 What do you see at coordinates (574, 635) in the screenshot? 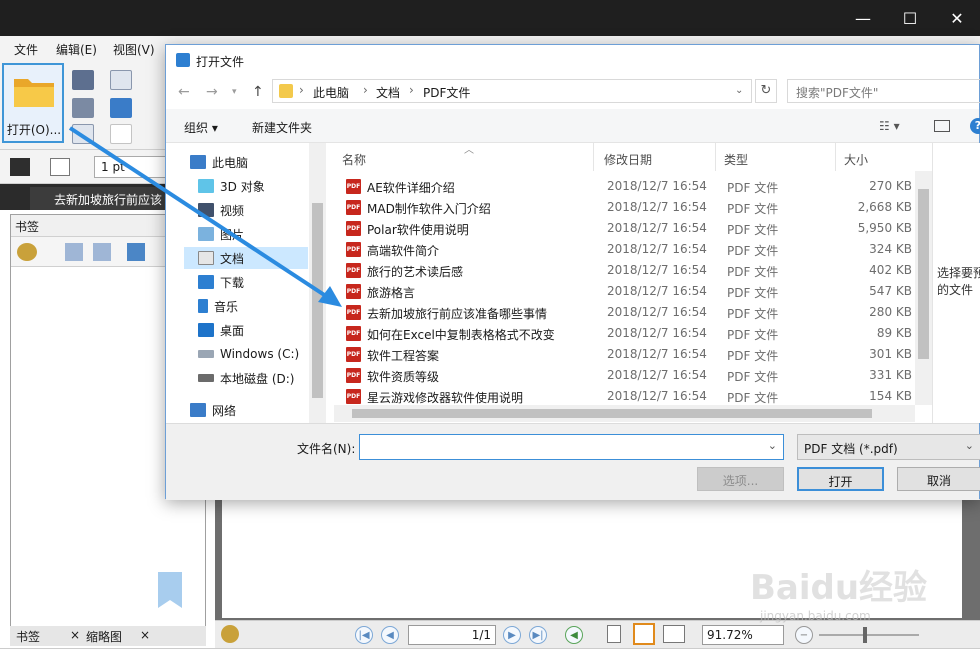
I see `back-icon: ◀` at bounding box center [574, 635].